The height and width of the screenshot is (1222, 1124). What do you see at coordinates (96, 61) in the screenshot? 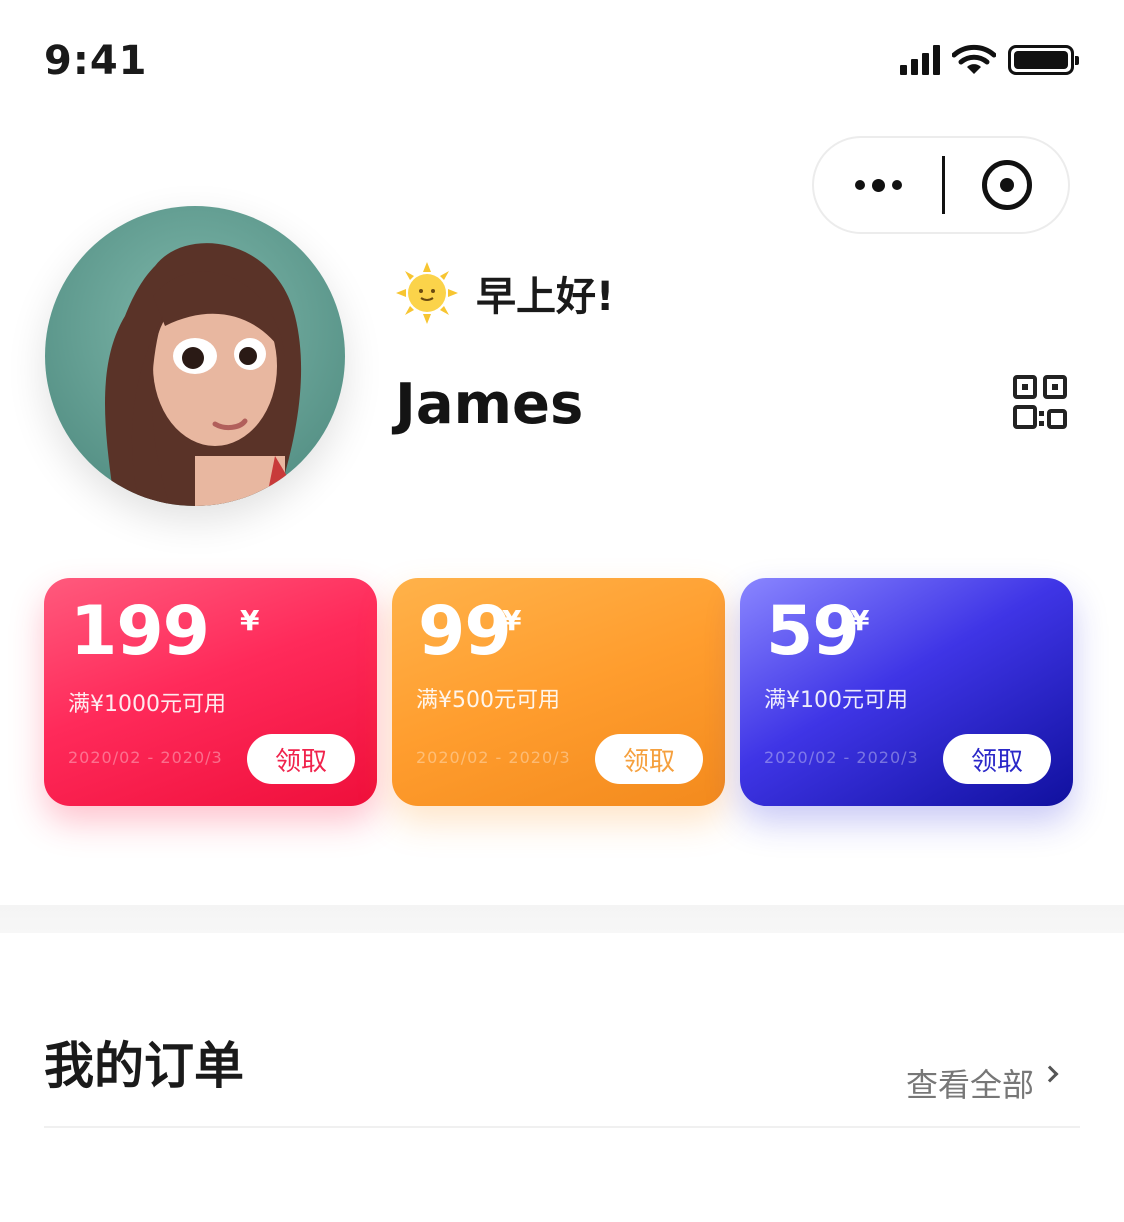
I see `status-time: 9:41` at bounding box center [96, 61].